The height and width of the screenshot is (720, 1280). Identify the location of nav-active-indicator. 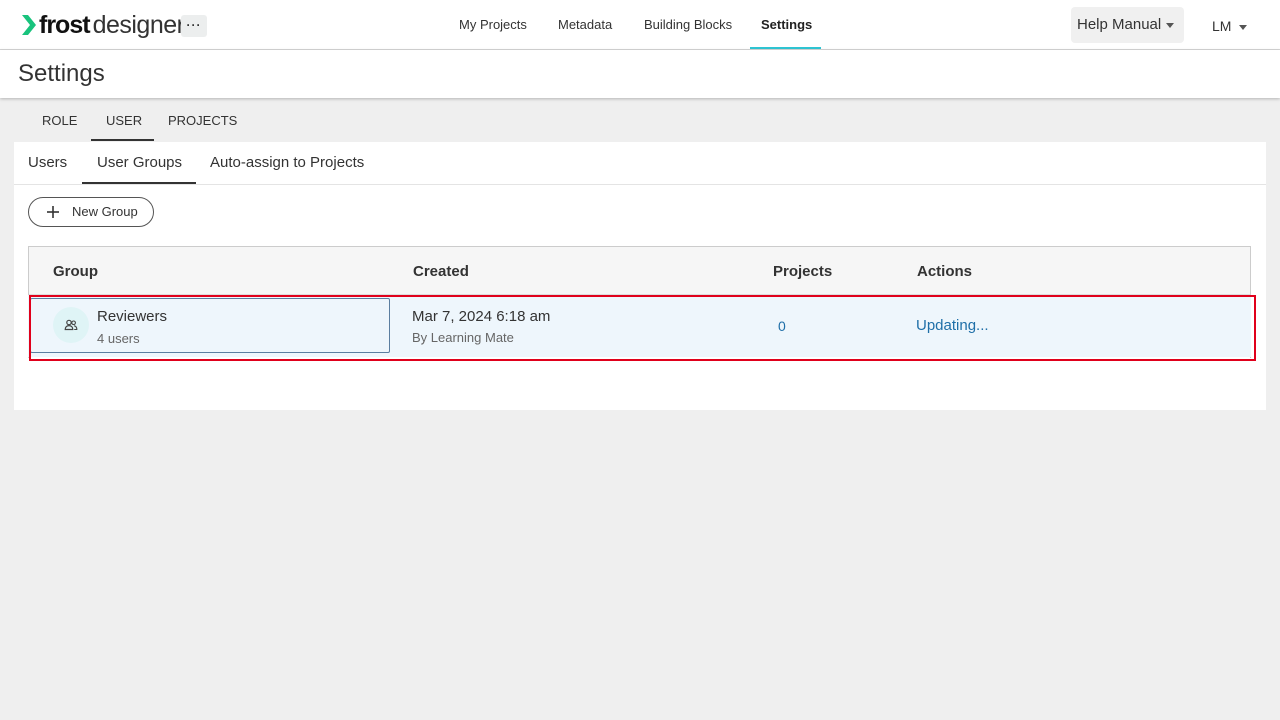
(785, 48).